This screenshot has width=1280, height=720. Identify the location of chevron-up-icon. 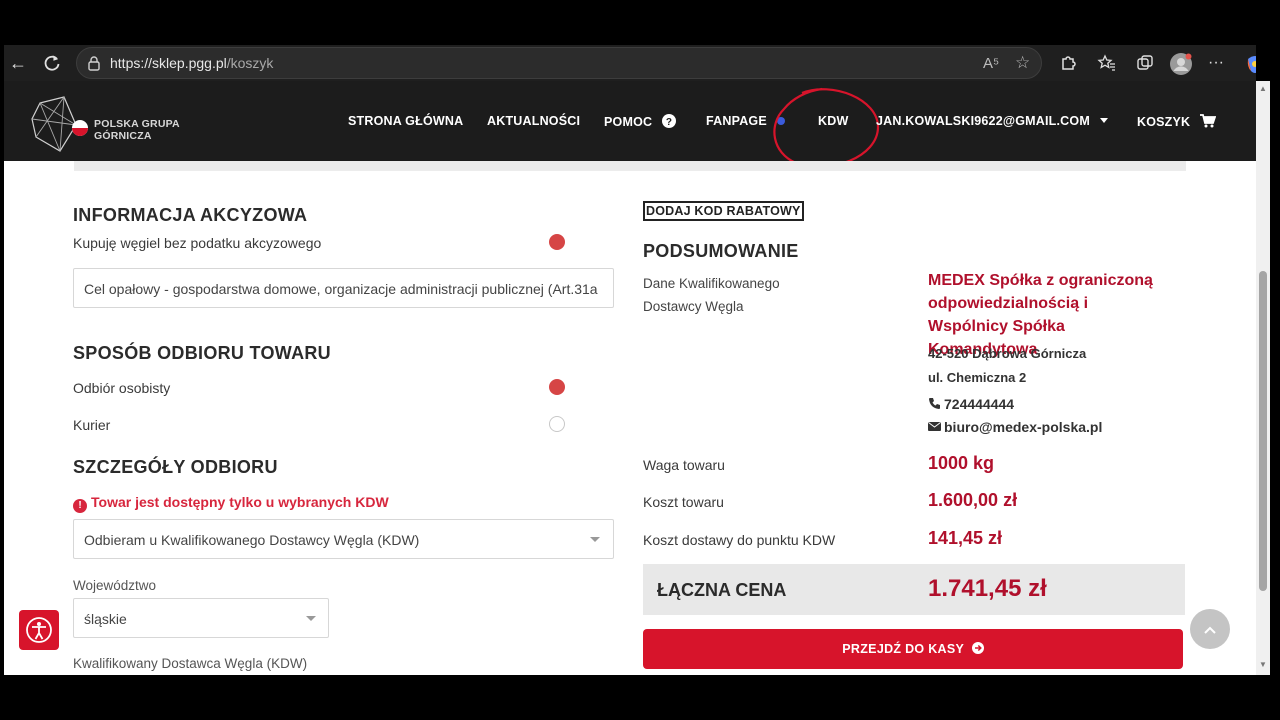
(1210, 630).